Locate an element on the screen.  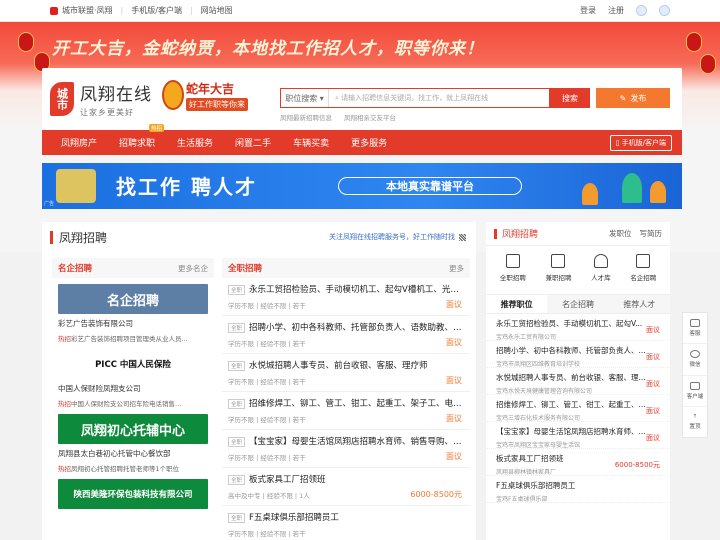
nav-item-housing: 凤翔房产 is located at coordinates (79, 142).